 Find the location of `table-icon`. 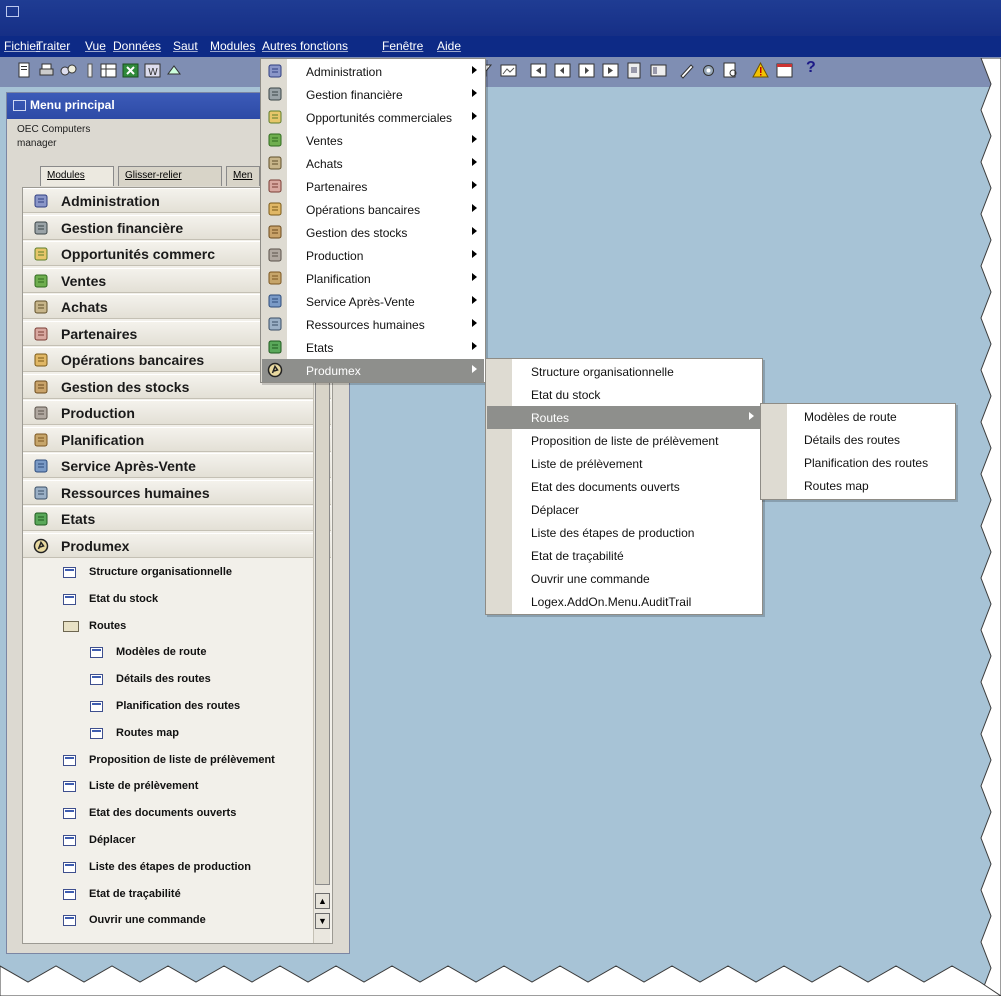

table-icon is located at coordinates (108, 70).